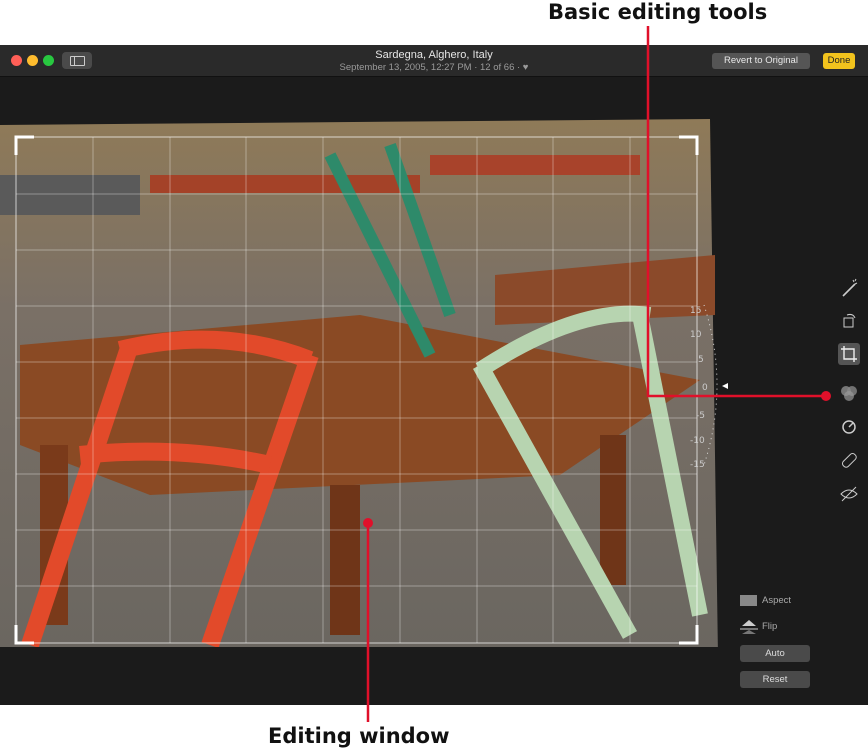 This screenshot has width=868, height=752. What do you see at coordinates (70, 195) in the screenshot?
I see `stone-bench` at bounding box center [70, 195].